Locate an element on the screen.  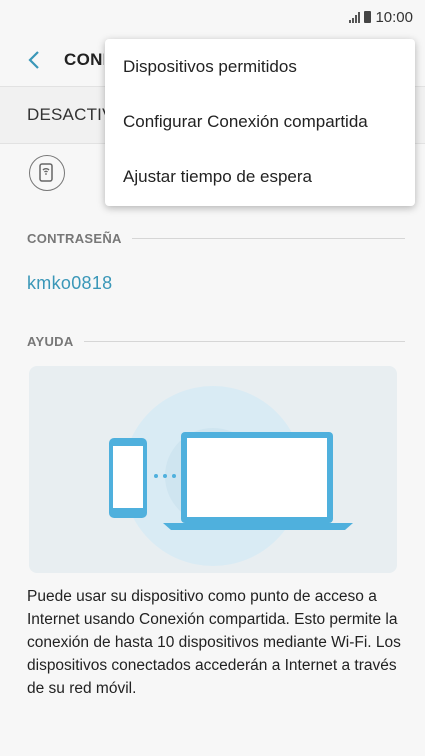
menu-item-allowed-devices: Dispositivos permitidos is located at coordinates (260, 66).